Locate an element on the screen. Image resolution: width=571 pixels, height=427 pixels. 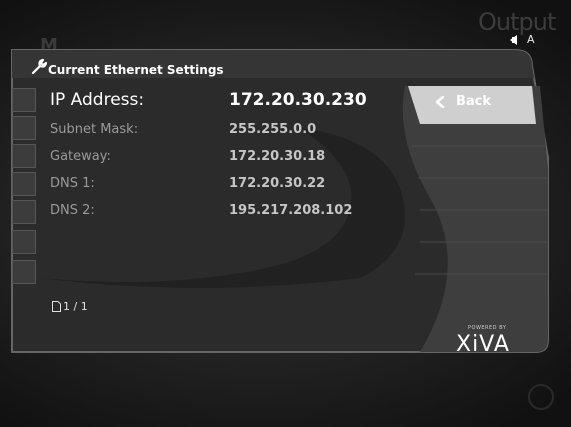
panel-title: Current Ethernet Settings is located at coordinates (136, 70).